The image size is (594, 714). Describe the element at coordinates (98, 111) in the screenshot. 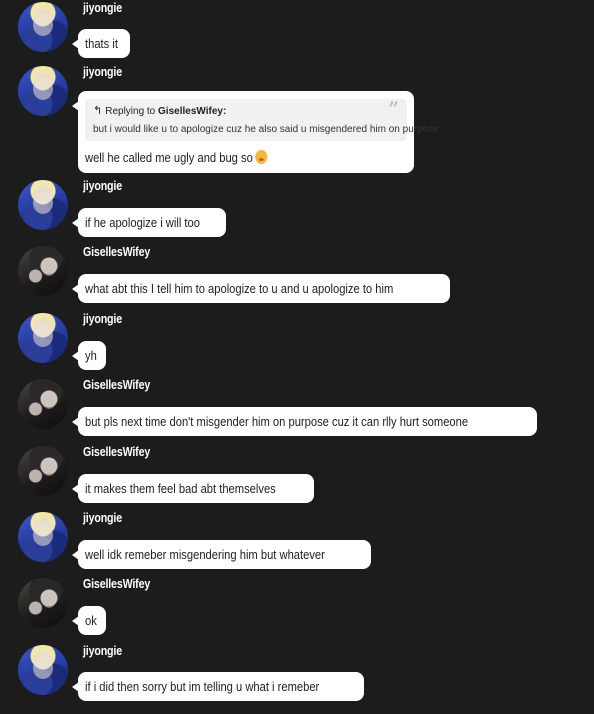

I see `reply-arrow-icon: ↰` at that location.